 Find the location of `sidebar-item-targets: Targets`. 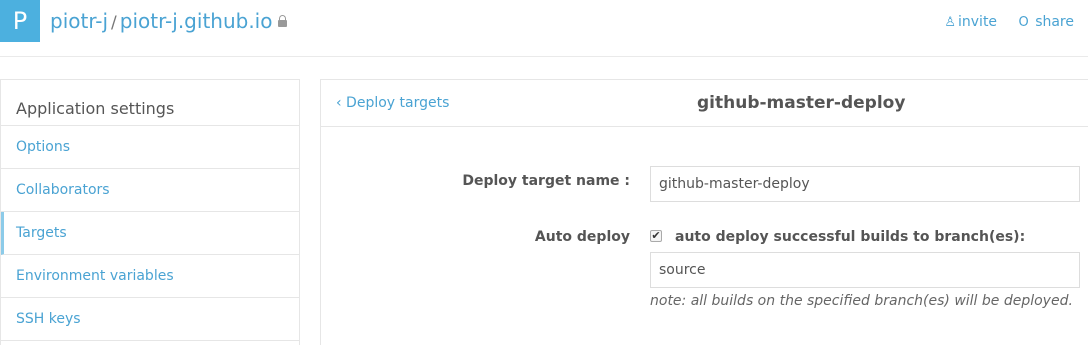

sidebar-item-targets: Targets is located at coordinates (150, 233).